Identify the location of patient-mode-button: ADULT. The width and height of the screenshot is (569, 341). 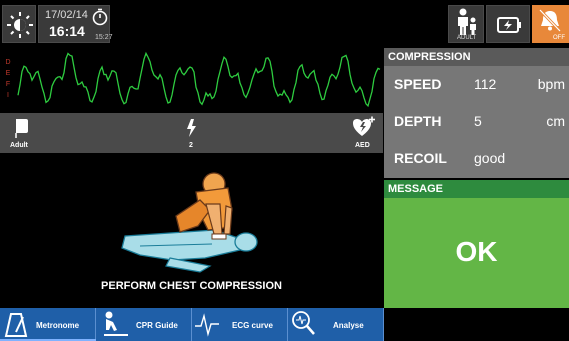
(466, 24).